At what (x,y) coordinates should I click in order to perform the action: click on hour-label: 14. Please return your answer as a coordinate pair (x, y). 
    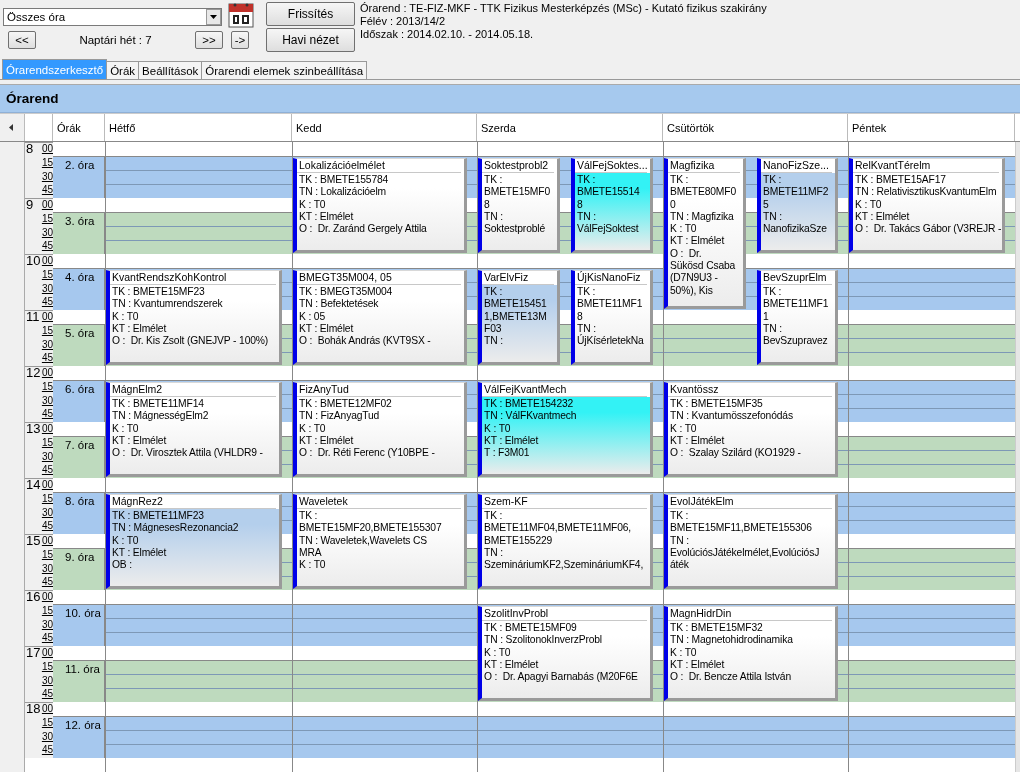
    Looking at the image, I should click on (33, 486).